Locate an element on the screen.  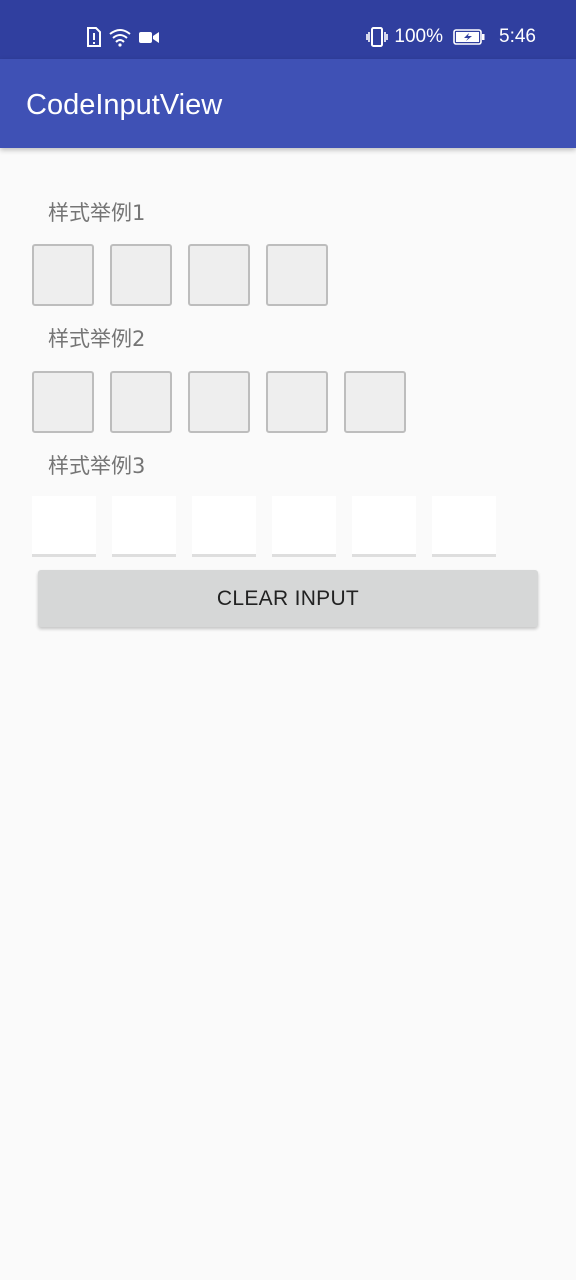
video-icon is located at coordinates (149, 37).